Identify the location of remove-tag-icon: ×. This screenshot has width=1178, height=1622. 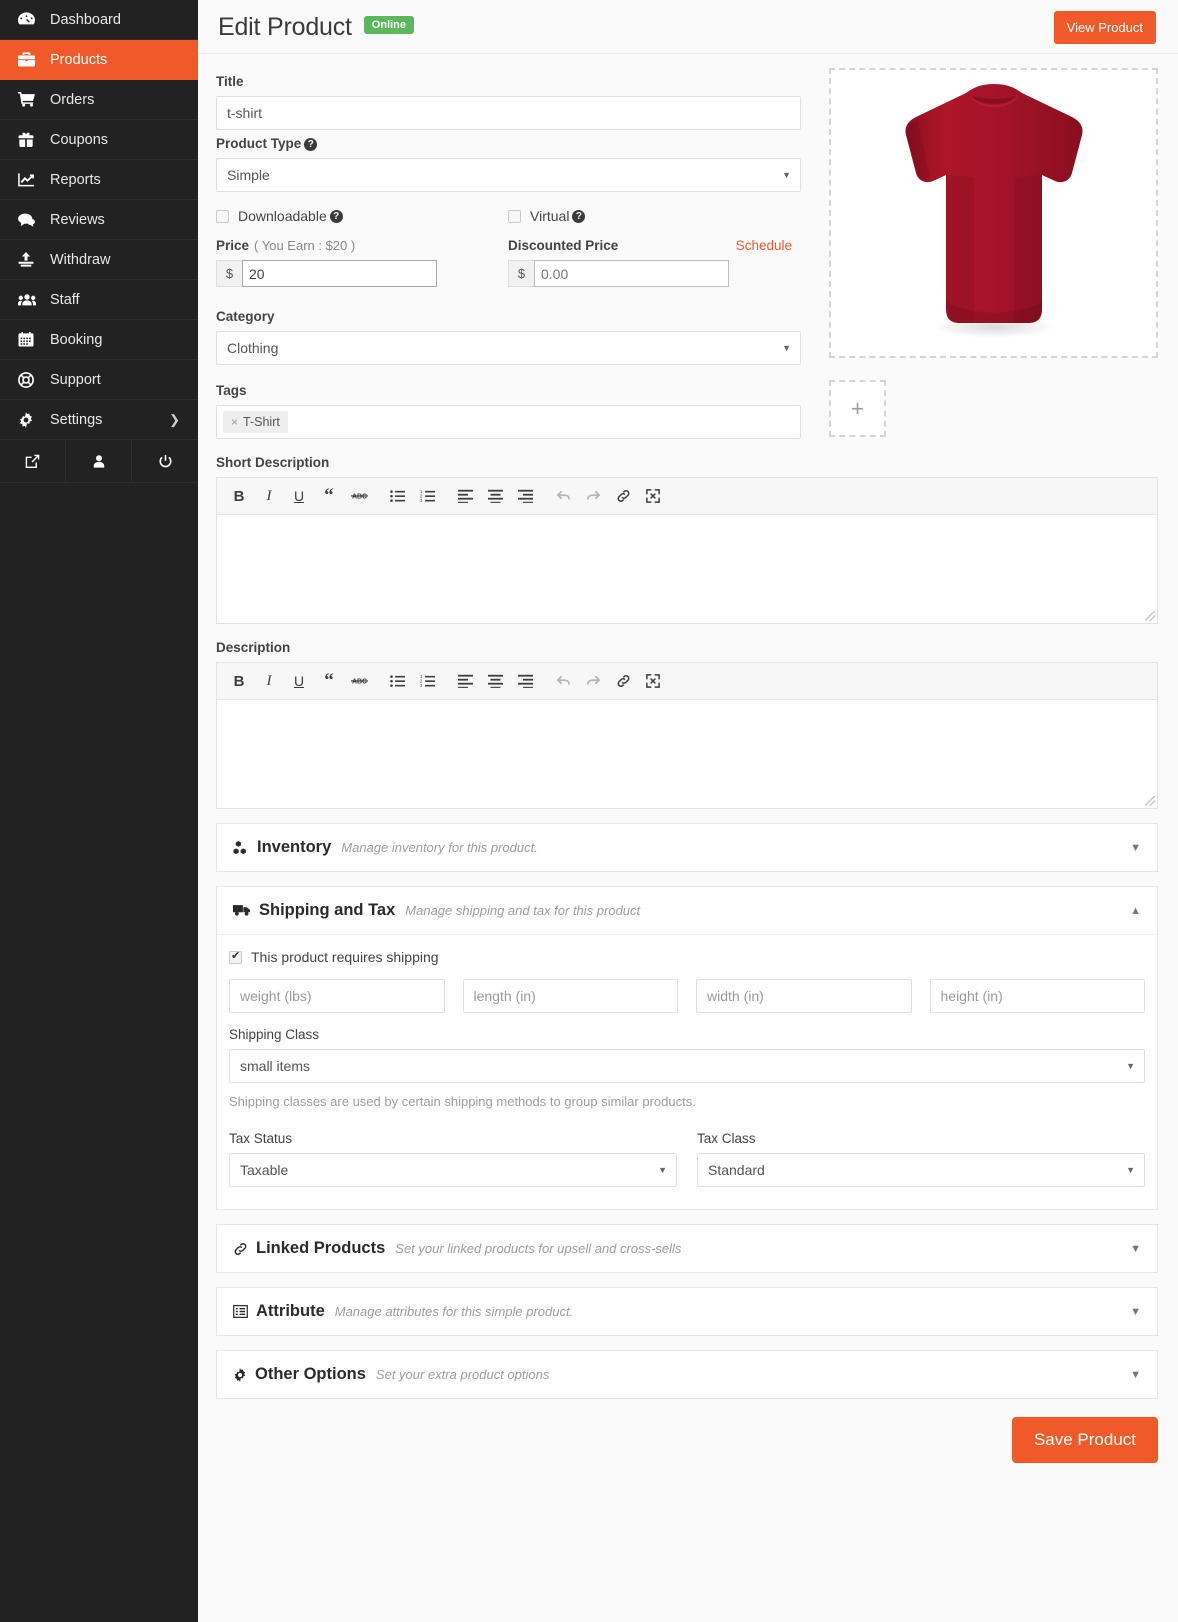
(234, 422).